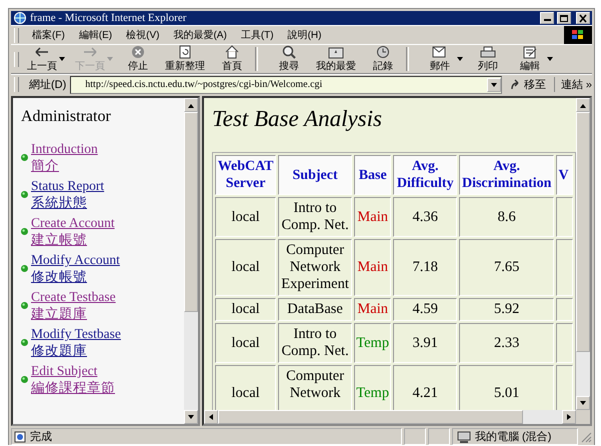  Describe the element at coordinates (200, 35) in the screenshot. I see `menu-item: 我的最愛(A)` at that location.